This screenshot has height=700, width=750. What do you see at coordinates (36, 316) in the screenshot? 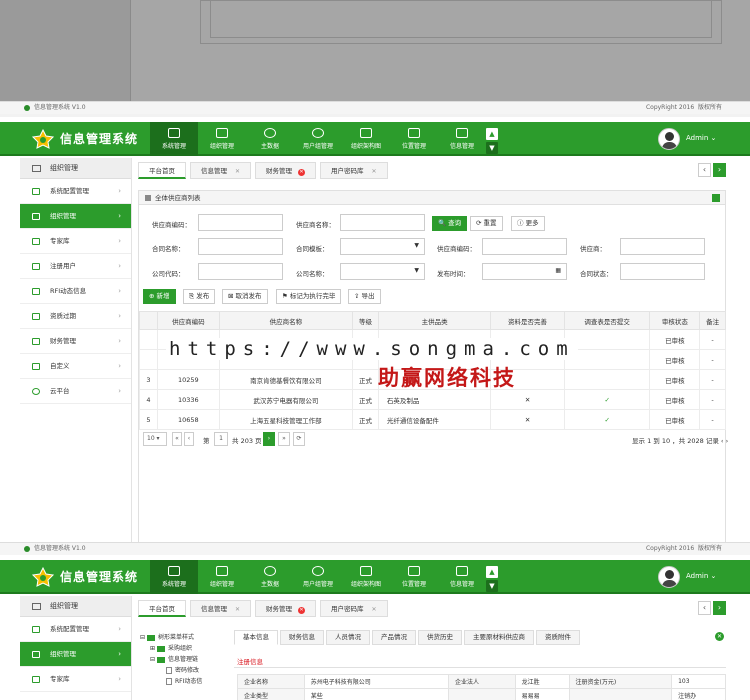
I see `clock-icon` at bounding box center [36, 316].